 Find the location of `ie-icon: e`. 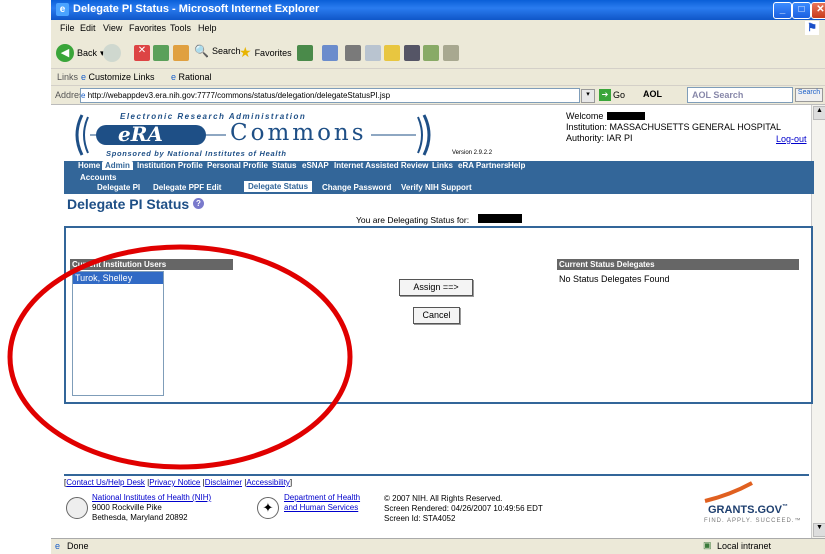

ie-icon: e is located at coordinates (62, 9).